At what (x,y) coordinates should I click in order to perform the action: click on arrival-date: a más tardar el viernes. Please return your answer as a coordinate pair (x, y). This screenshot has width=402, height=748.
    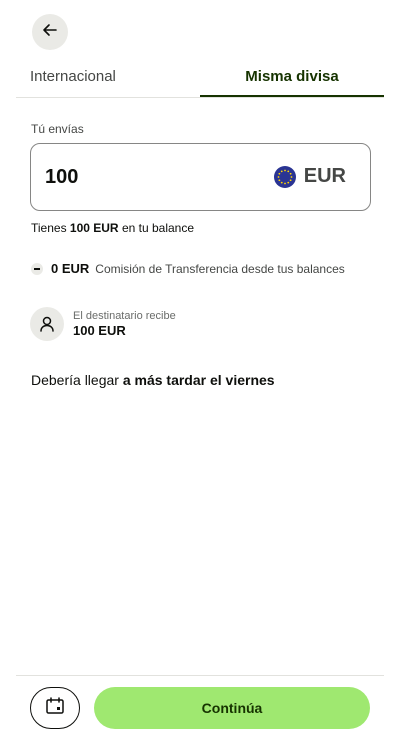
    Looking at the image, I should click on (198, 380).